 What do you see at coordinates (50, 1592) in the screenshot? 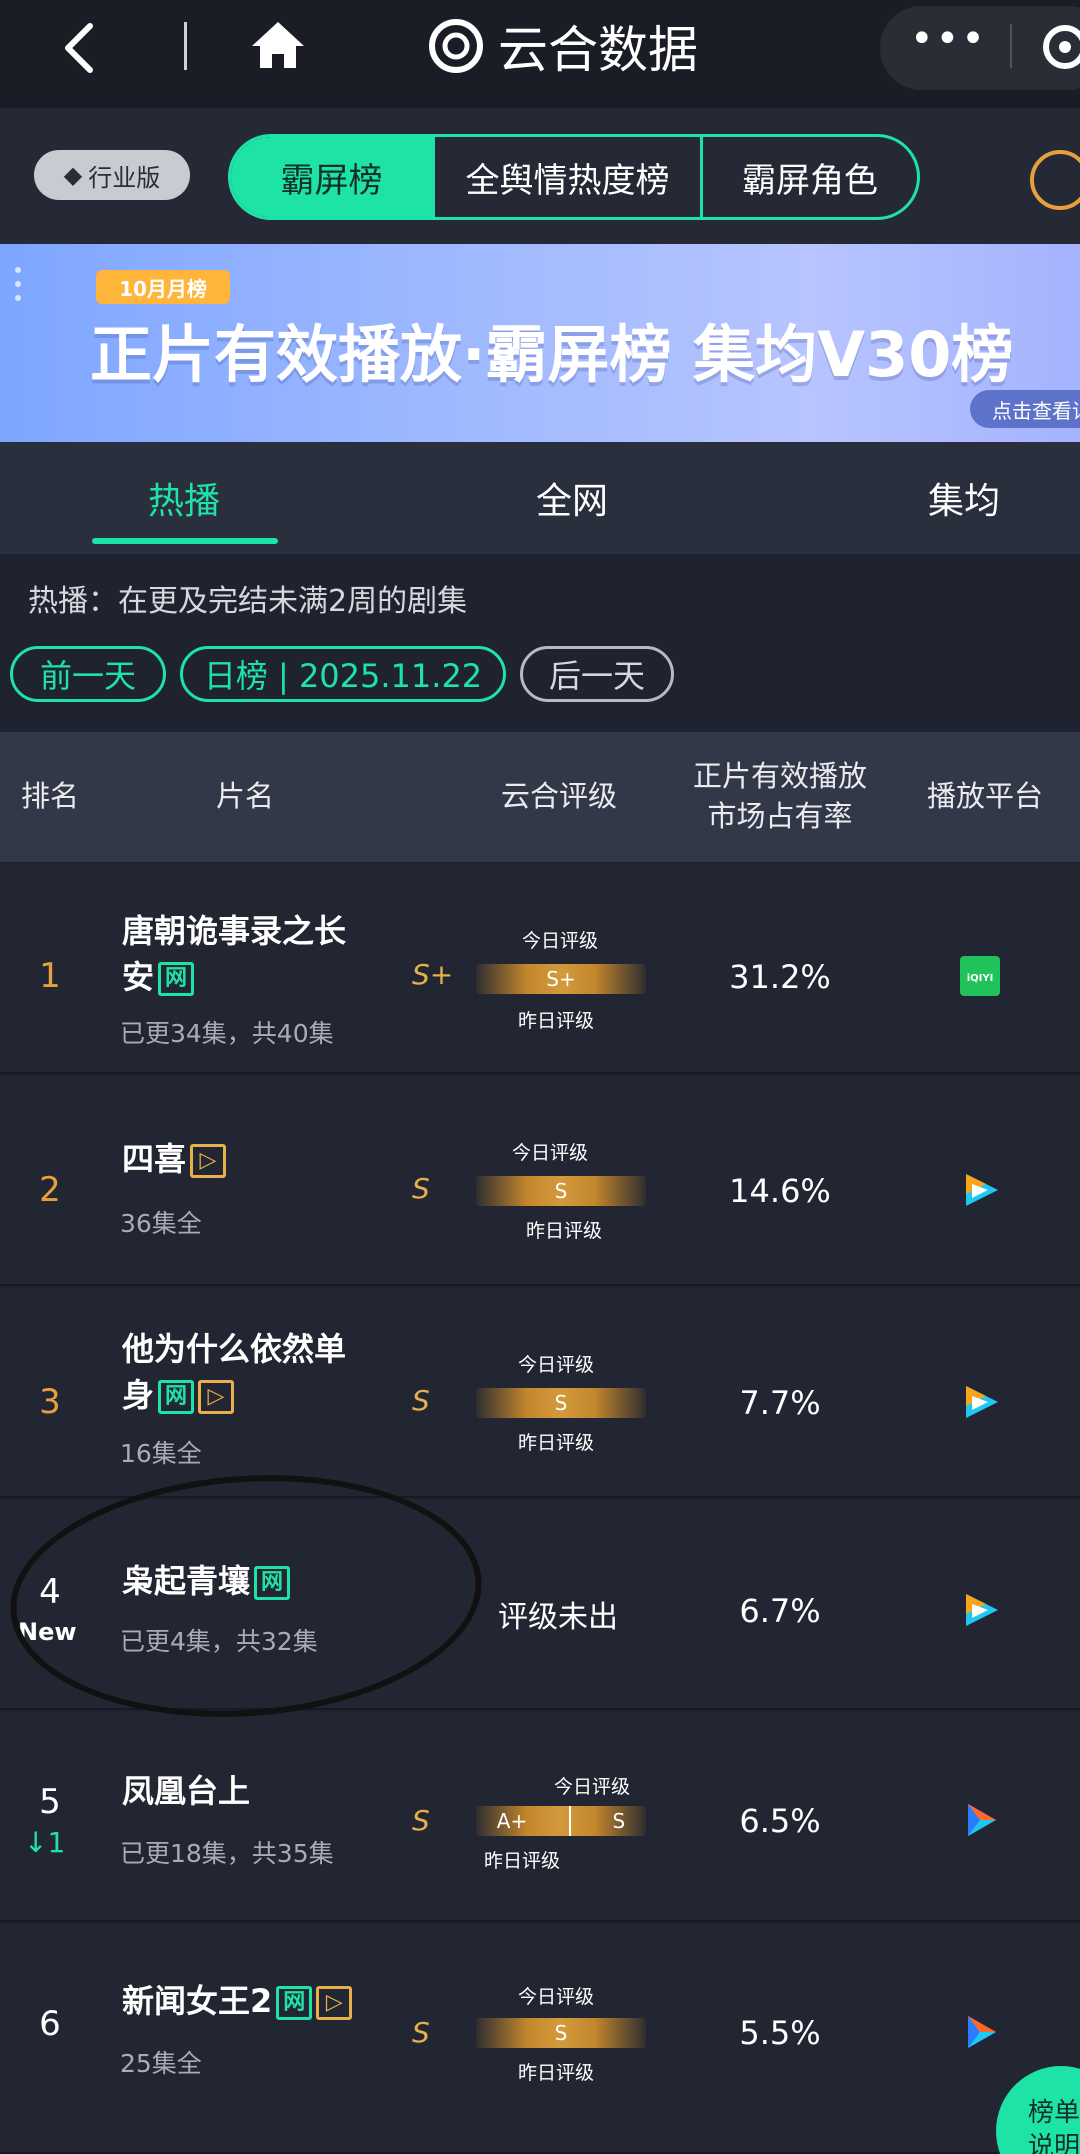
I see `rank-number: 4` at bounding box center [50, 1592].